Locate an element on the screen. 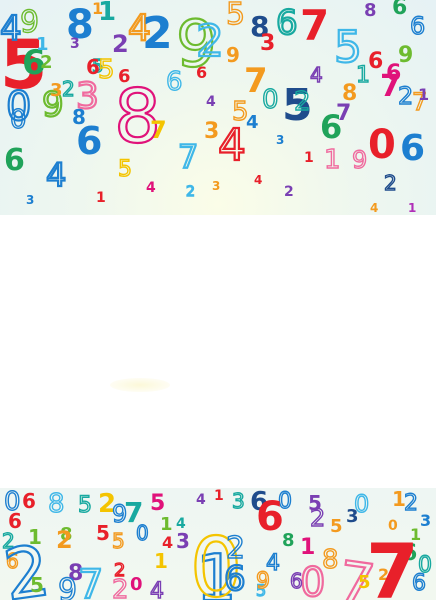 The image size is (436, 600). light-glow is located at coordinates (140, 385).